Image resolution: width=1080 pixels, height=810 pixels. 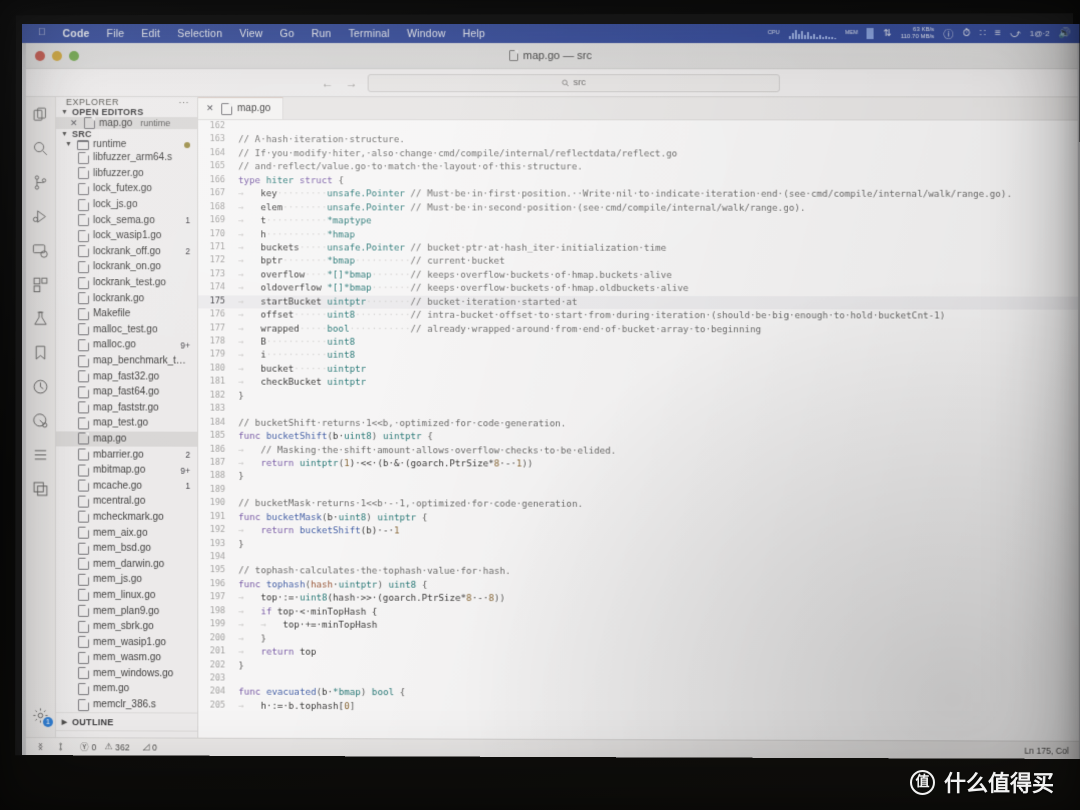 What do you see at coordinates (40, 318) in the screenshot?
I see `testing-flask-icon` at bounding box center [40, 318].